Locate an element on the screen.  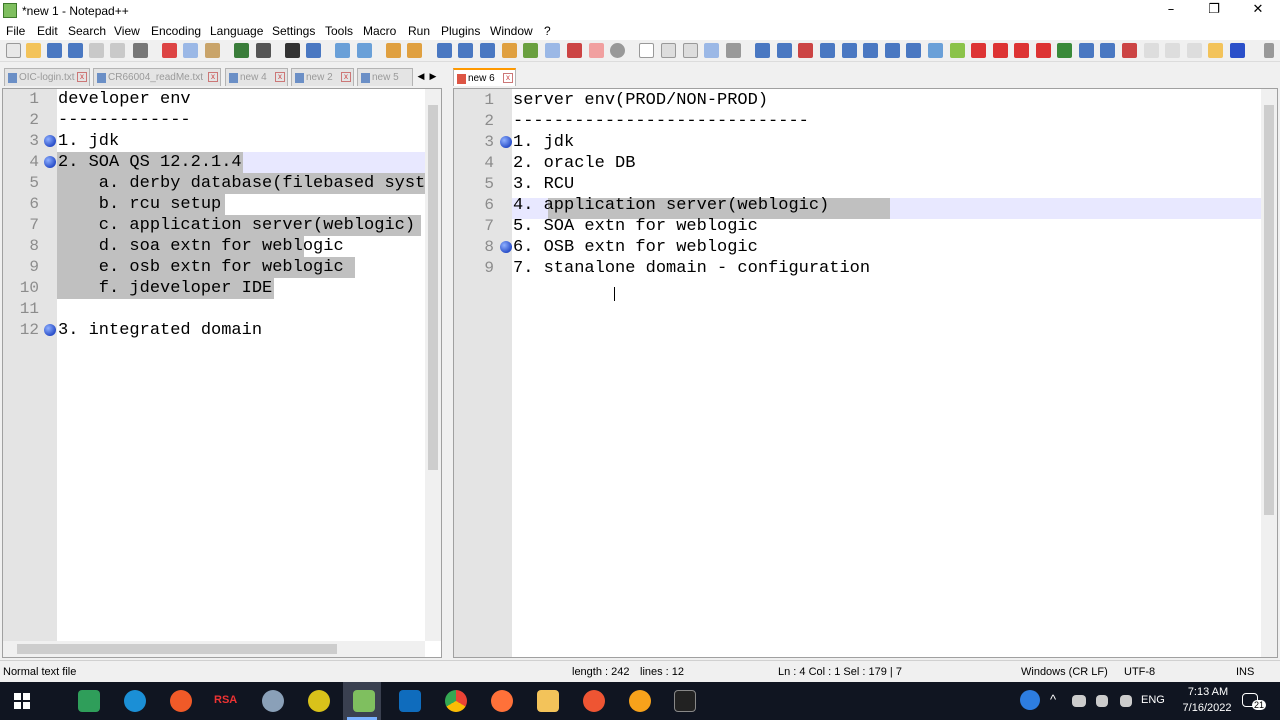
prev-icon is located at coordinates (1000, 50).